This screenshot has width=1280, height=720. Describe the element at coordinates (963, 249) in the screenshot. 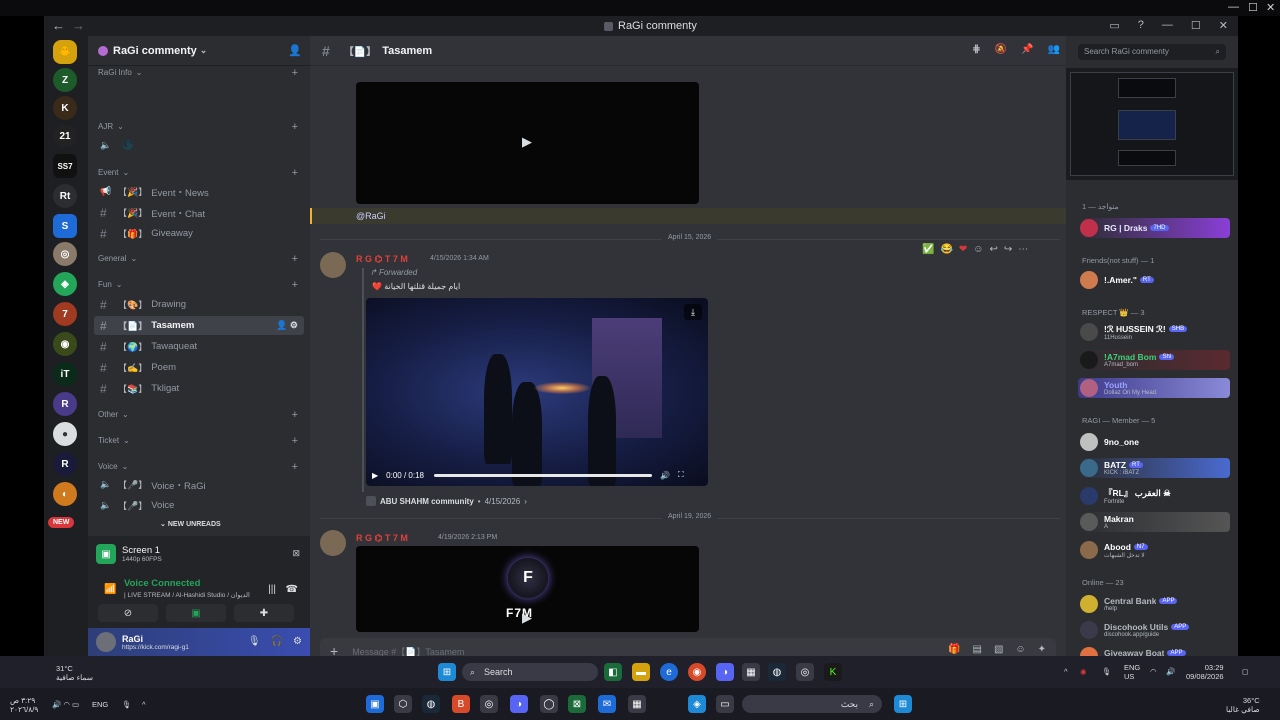

I see `heart-reaction-icon: ❤` at that location.